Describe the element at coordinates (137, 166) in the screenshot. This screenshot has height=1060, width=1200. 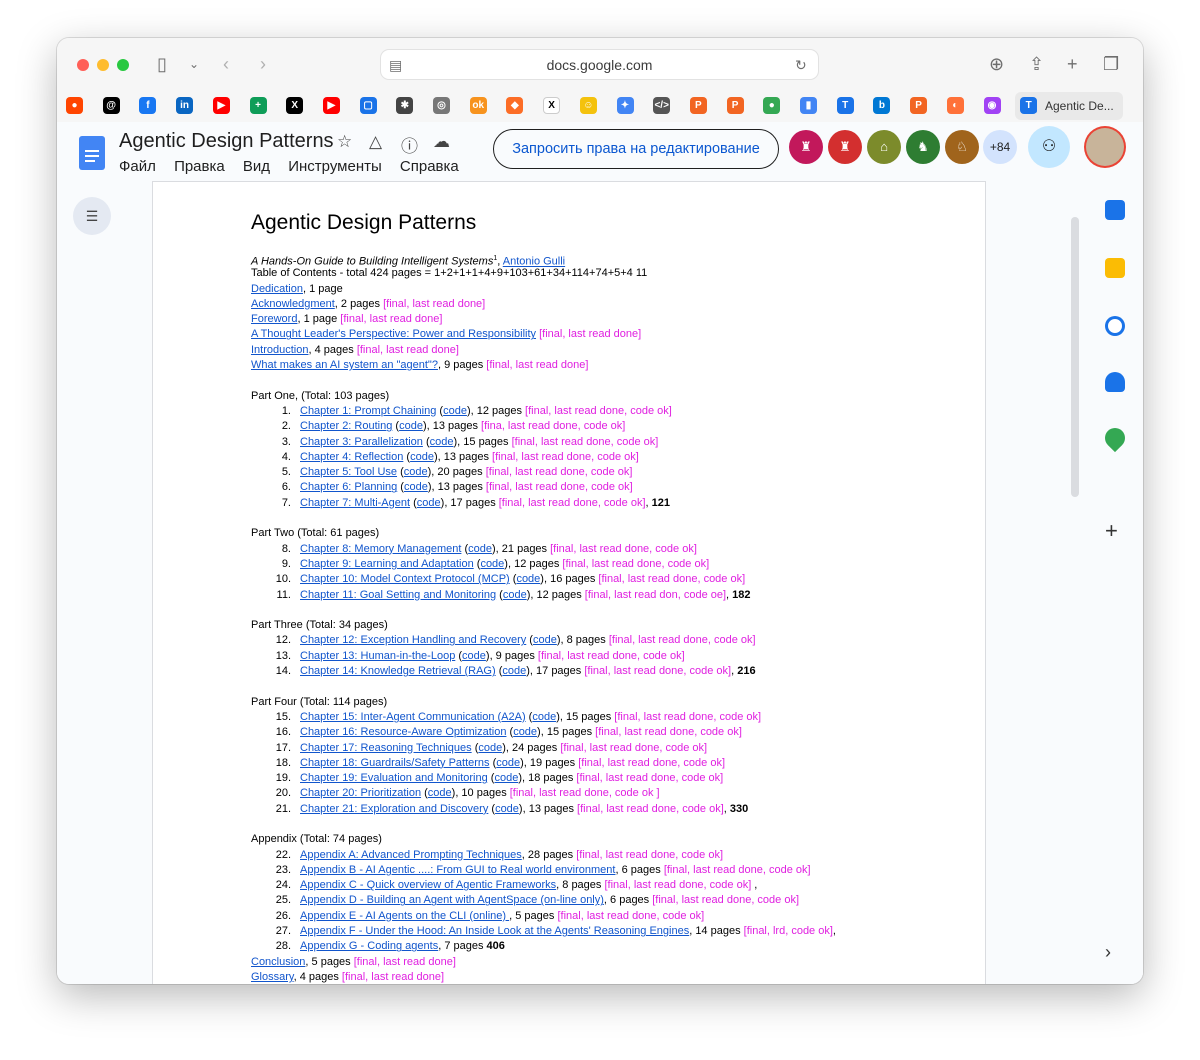
I see `menu-file: Файл` at that location.